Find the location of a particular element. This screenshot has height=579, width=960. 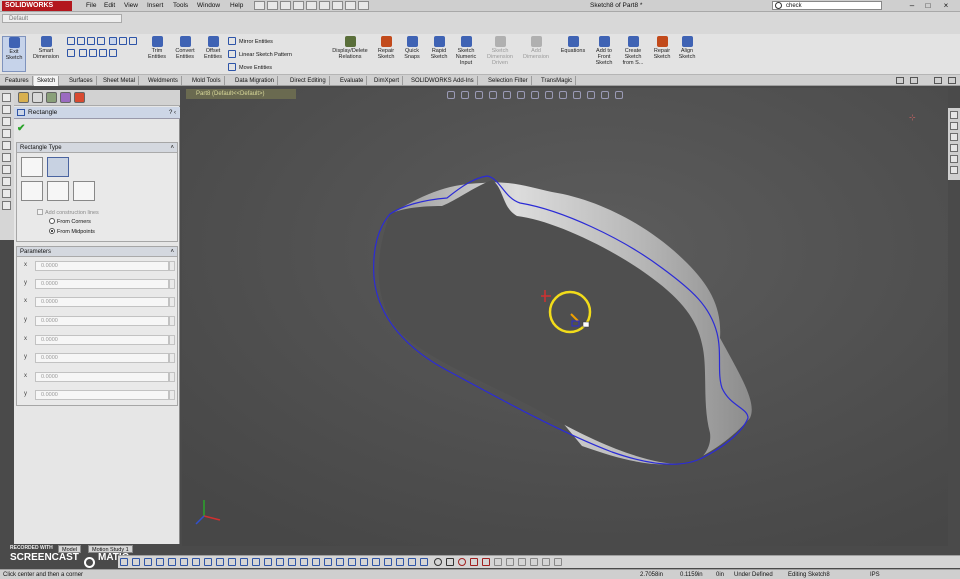

save-icon is located at coordinates (285, 5).